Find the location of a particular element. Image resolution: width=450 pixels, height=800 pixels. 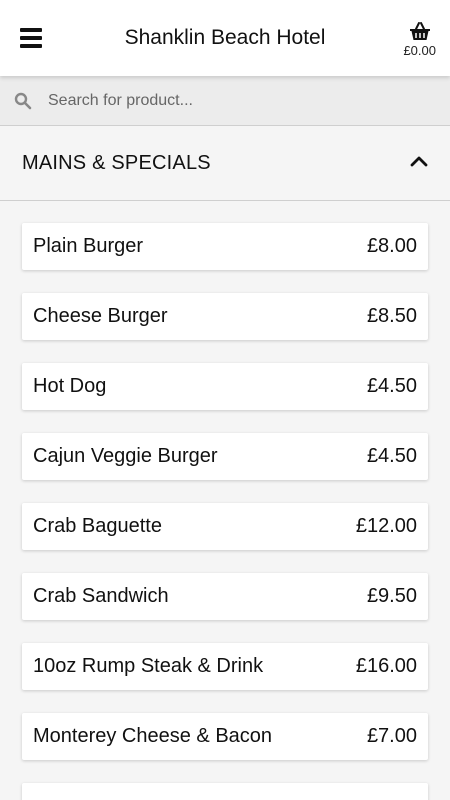

basket-icon is located at coordinates (419, 30).